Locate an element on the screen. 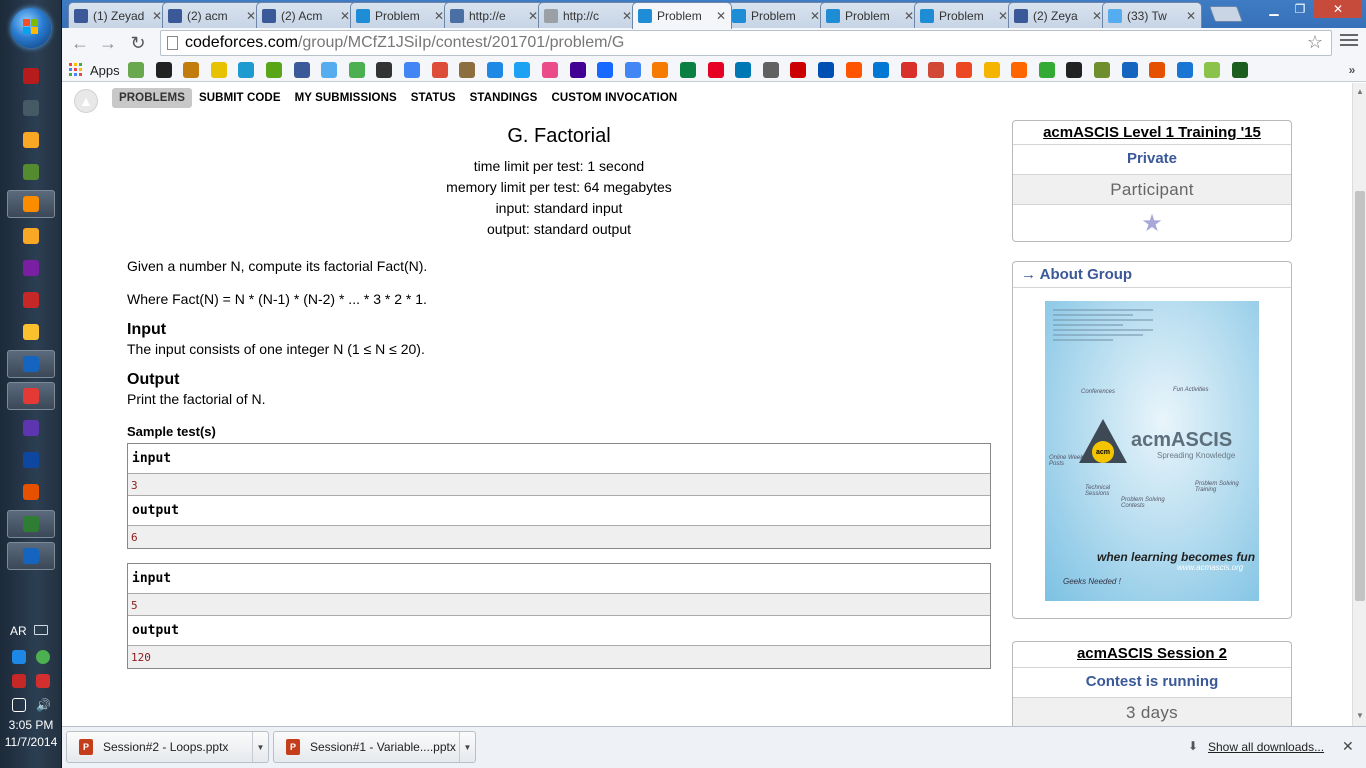 The width and height of the screenshot is (1366, 768). menu-custom-invocation: CUSTOM INVOCATION is located at coordinates (614, 98).